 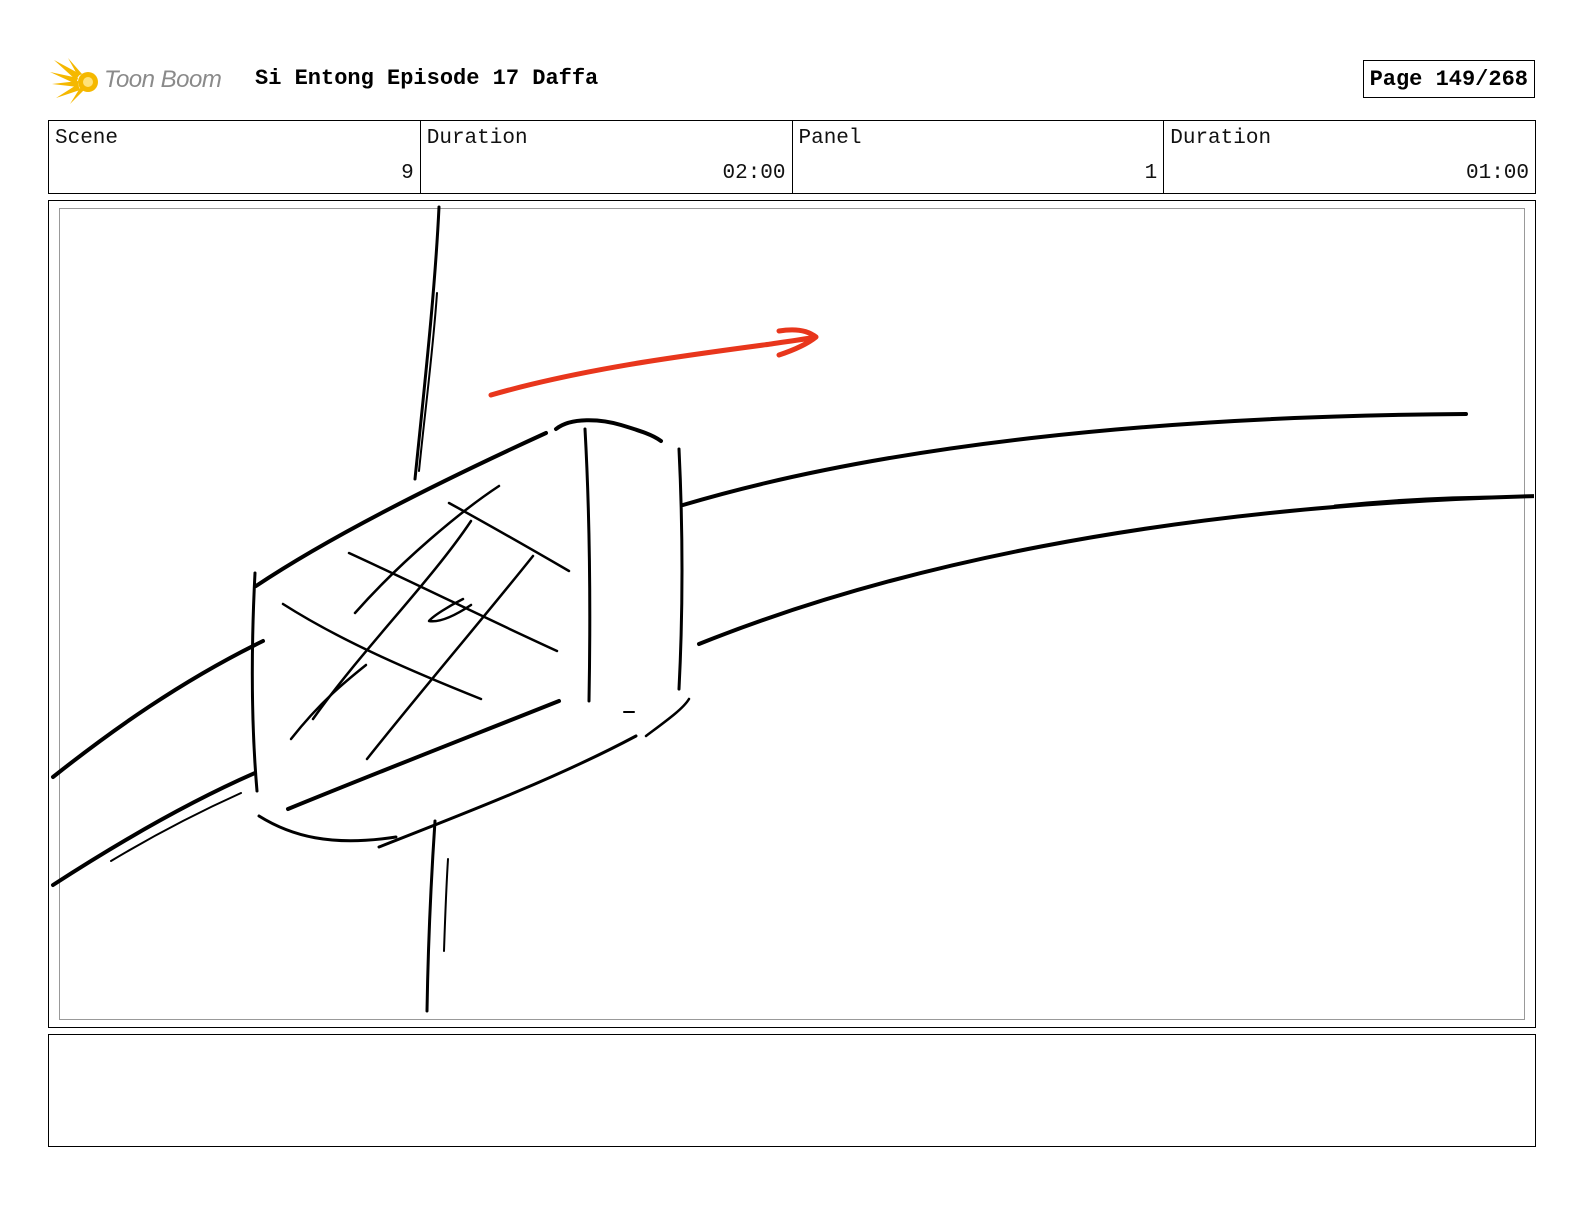 I want to click on sketch-box-left-edge, so click(x=254, y=682).